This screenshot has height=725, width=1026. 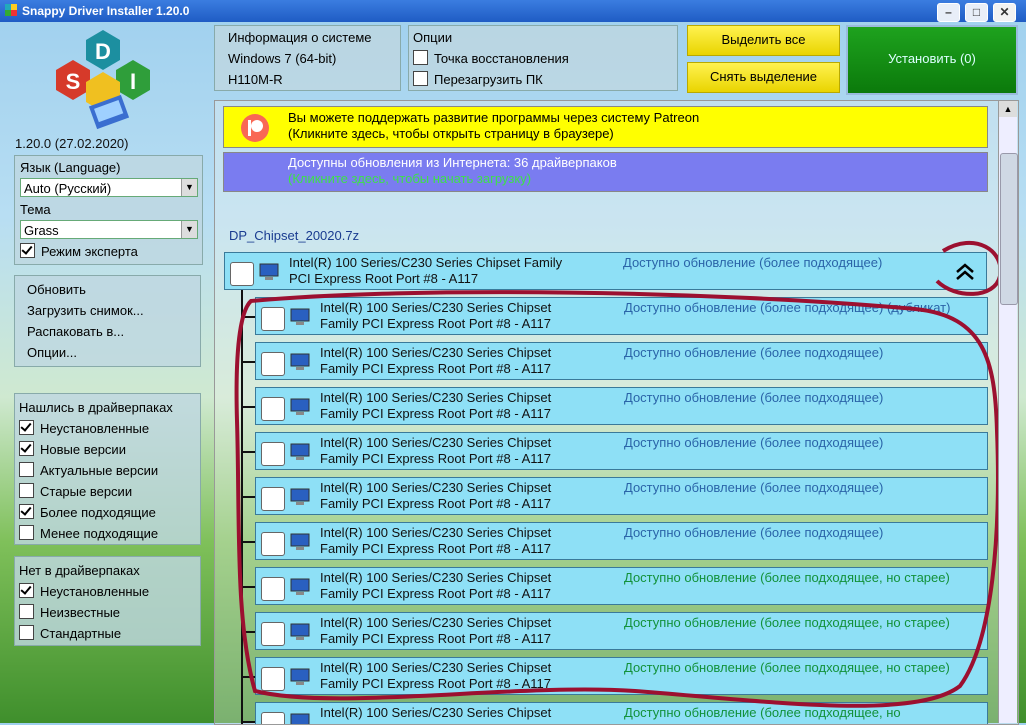 I want to click on options-header: Опции, so click(x=433, y=37).